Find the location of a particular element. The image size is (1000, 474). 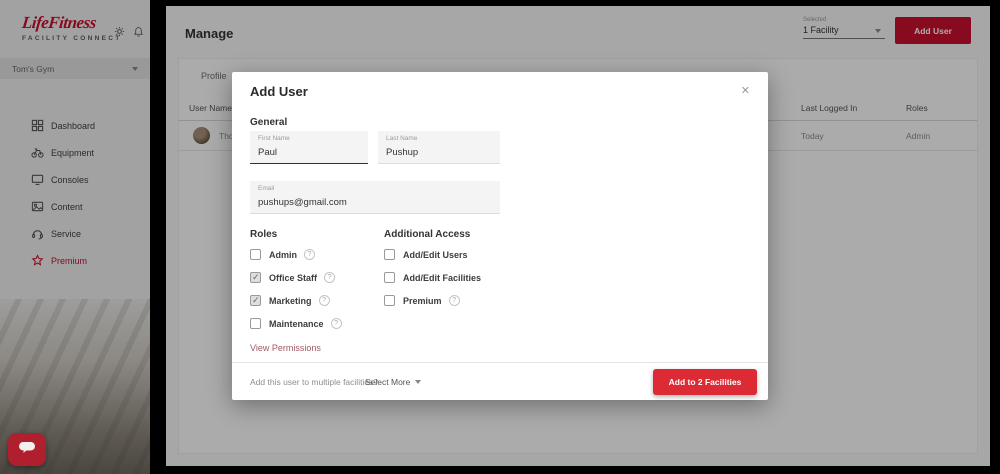

first-name-field-wrap: First Name is located at coordinates (309, 147).